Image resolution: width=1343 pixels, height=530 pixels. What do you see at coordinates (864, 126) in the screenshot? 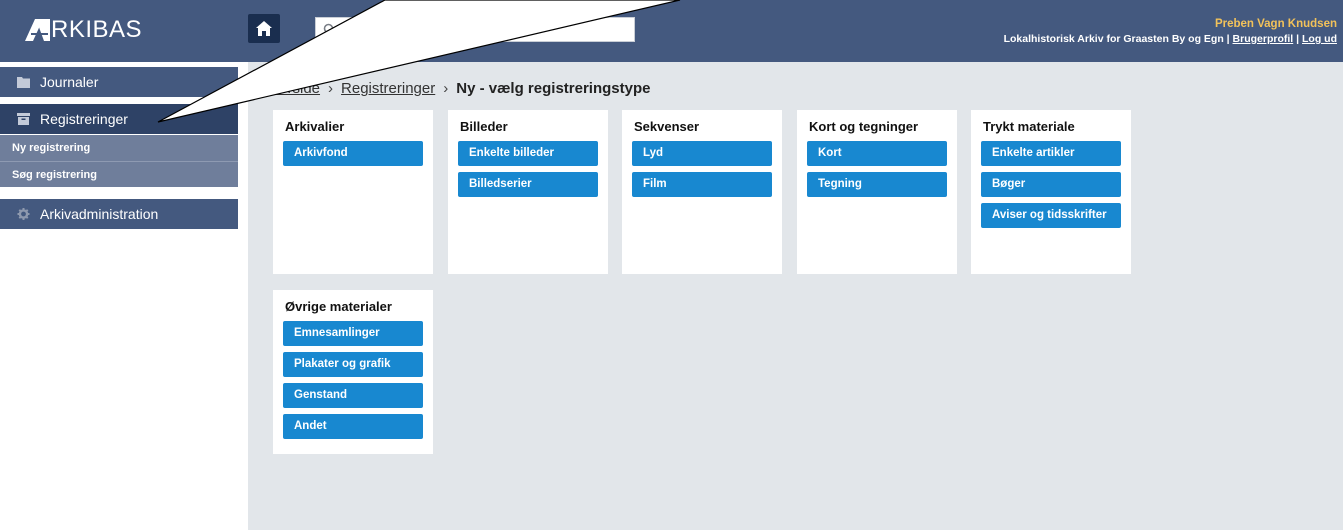
I see `card-title: Kort og tegninger` at bounding box center [864, 126].